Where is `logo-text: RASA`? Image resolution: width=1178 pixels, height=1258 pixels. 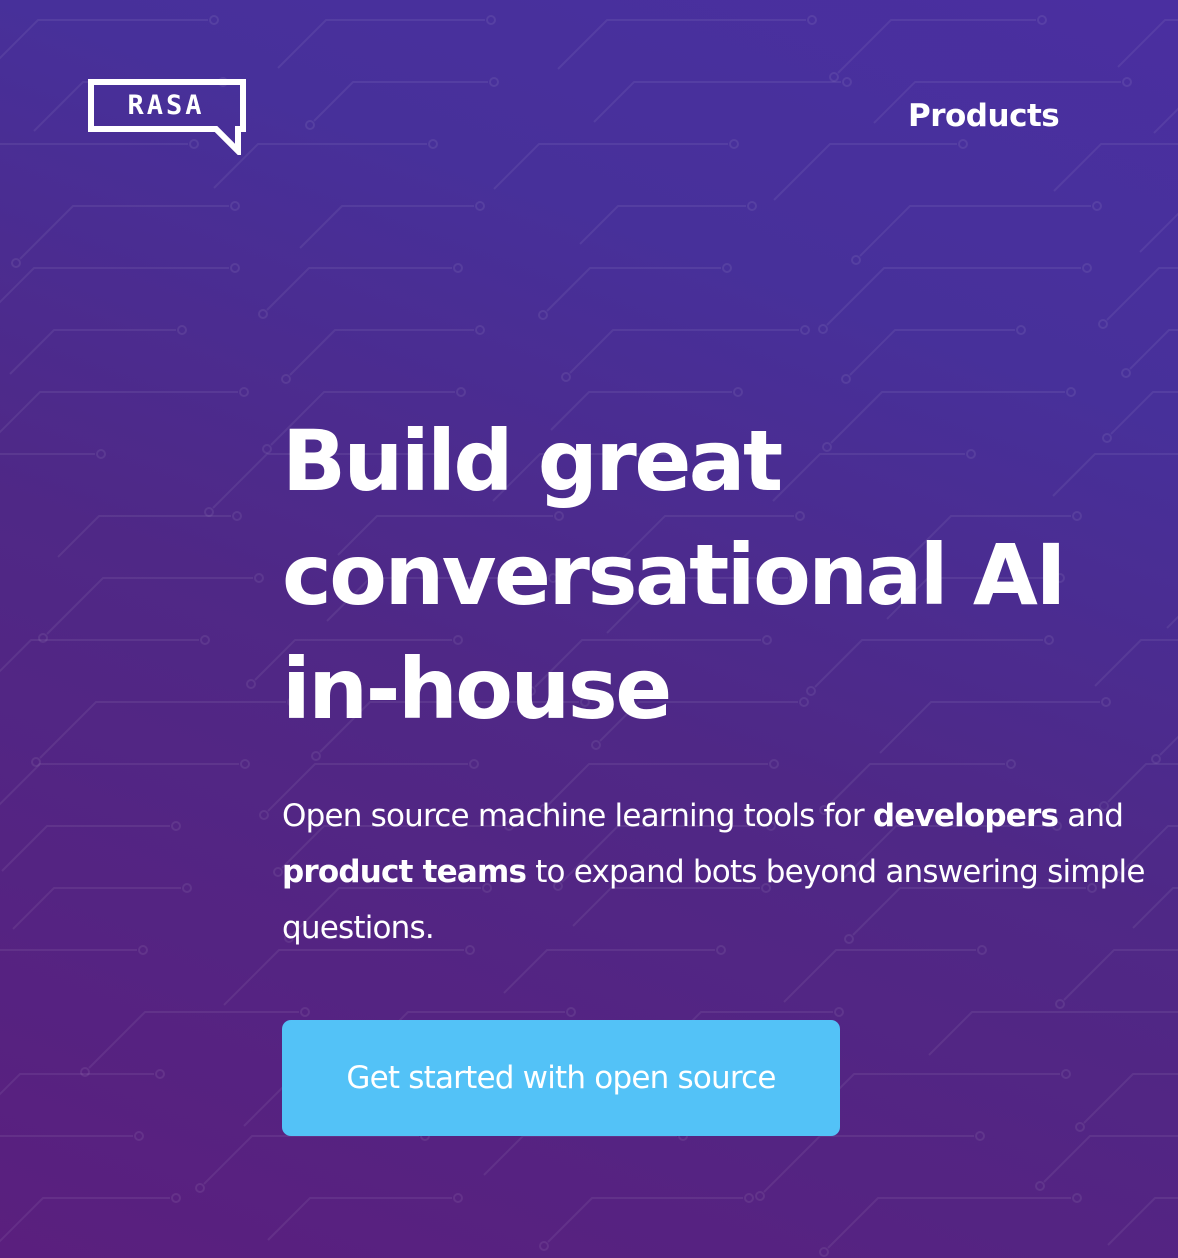 logo-text: RASA is located at coordinates (166, 105).